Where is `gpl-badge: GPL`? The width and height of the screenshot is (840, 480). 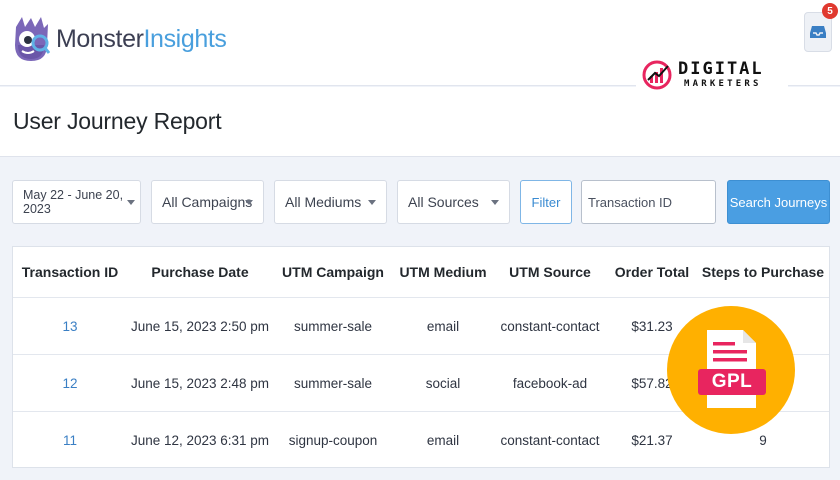 gpl-badge: GPL is located at coordinates (731, 370).